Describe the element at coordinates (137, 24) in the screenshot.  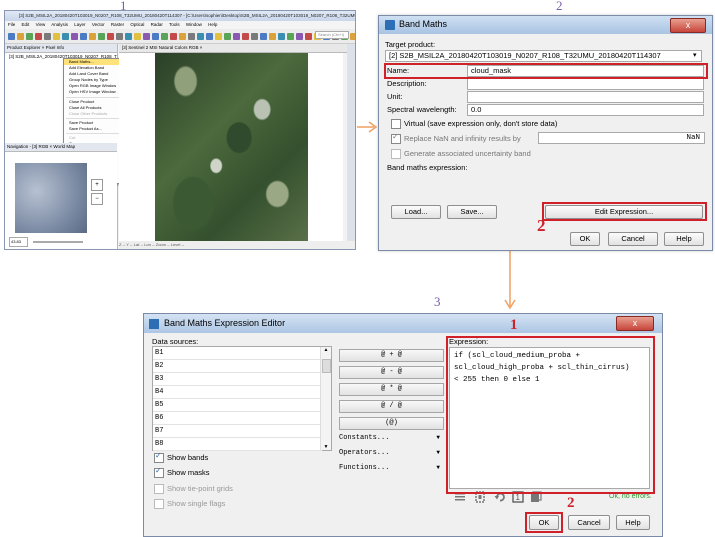
I see `menu-optical: Optical` at that location.